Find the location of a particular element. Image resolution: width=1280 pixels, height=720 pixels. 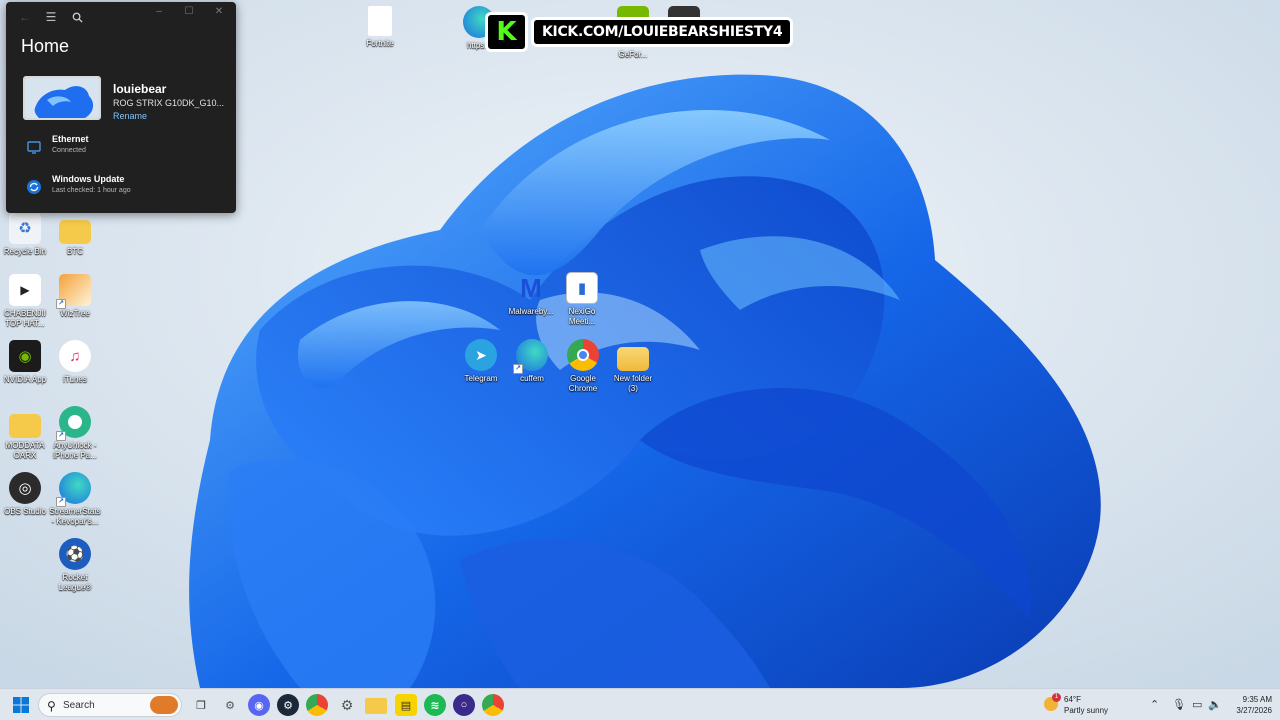

desktop-icon-fortnite: Fortnite is located at coordinates (380, 27).